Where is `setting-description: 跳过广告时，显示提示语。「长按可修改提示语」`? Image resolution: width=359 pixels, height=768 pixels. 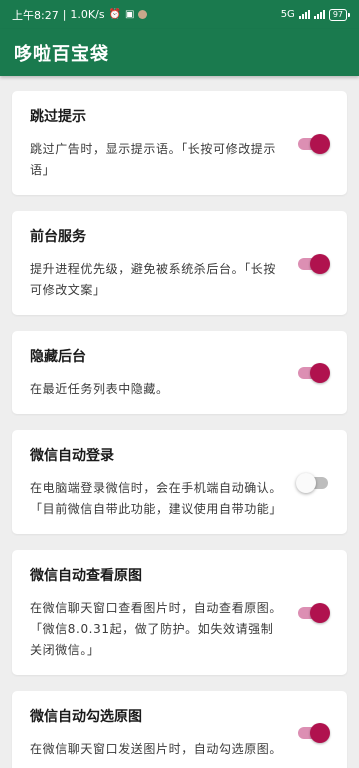 setting-description: 跳过广告时，显示提示语。「长按可修改提示语」 is located at coordinates (153, 159).